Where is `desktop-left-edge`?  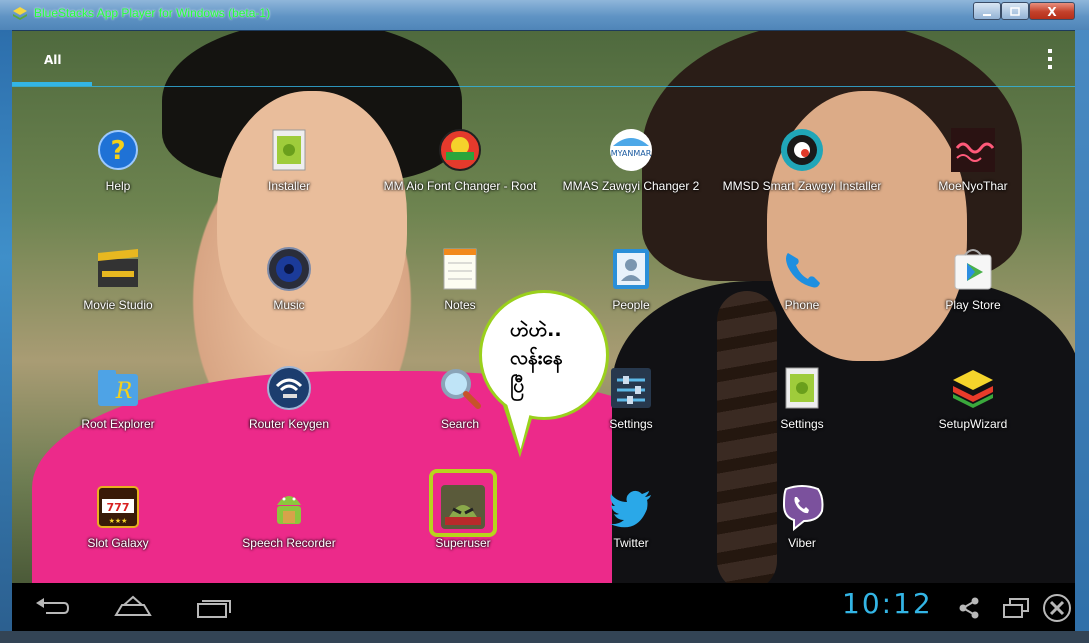
desktop-left-edge is located at coordinates (6, 321).